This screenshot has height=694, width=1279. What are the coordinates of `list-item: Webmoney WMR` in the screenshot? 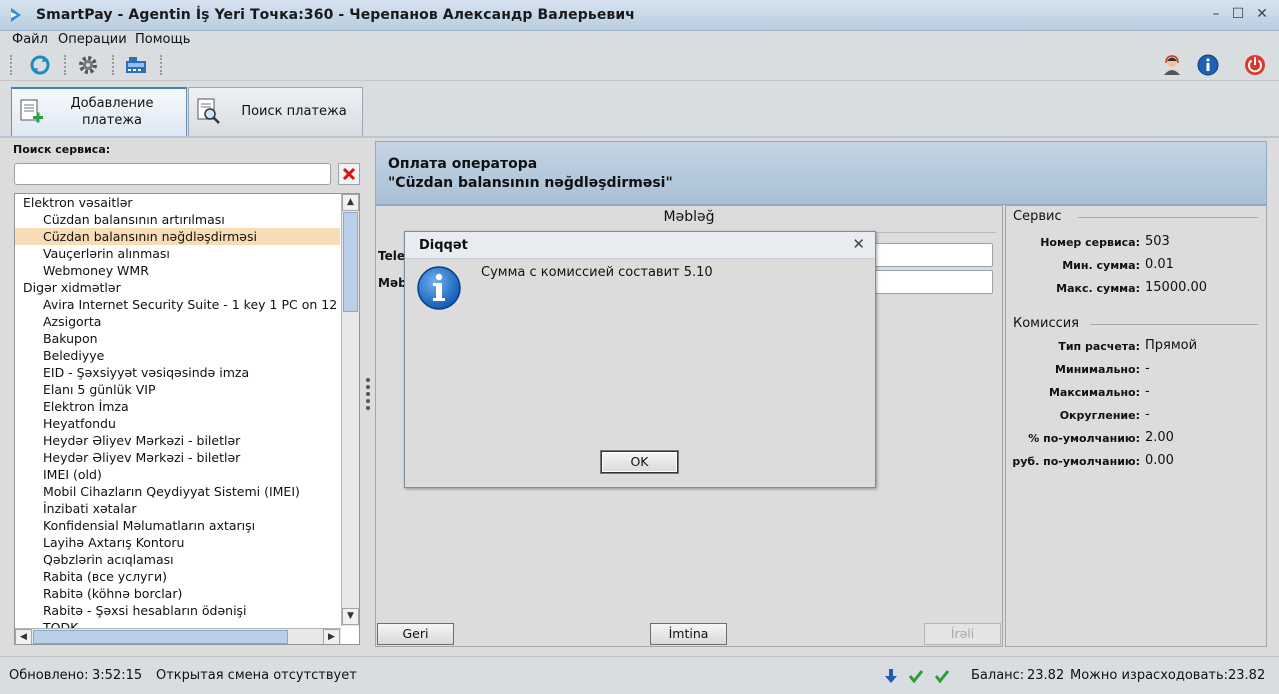 It's located at (177, 270).